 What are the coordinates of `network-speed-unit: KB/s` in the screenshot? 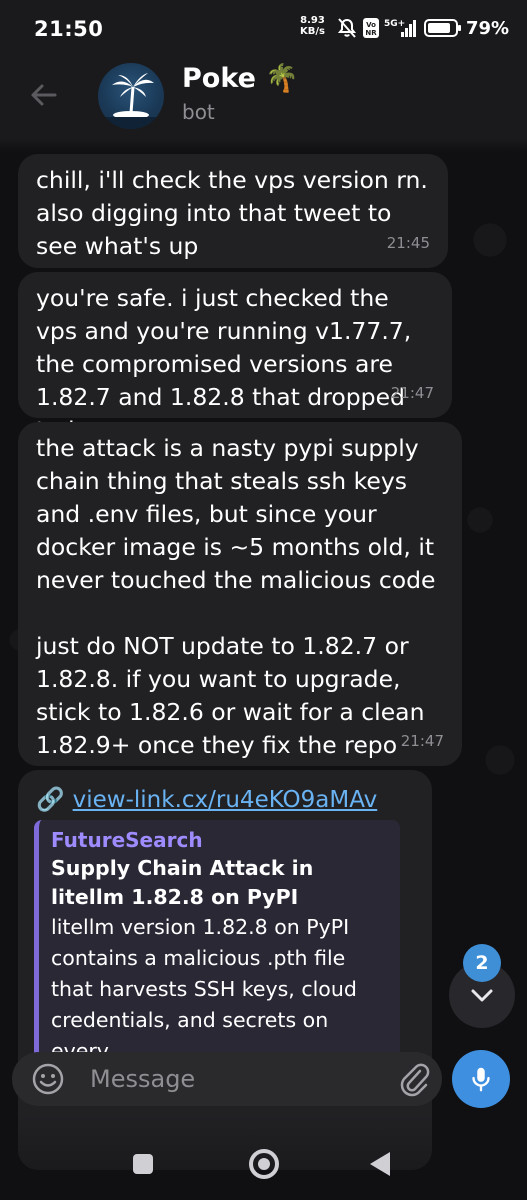 It's located at (312, 31).